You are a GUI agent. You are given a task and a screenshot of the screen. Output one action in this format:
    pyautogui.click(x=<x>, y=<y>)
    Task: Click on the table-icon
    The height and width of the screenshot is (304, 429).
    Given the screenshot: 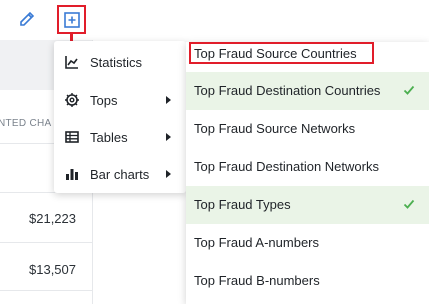 What is the action you would take?
    pyautogui.click(x=72, y=137)
    